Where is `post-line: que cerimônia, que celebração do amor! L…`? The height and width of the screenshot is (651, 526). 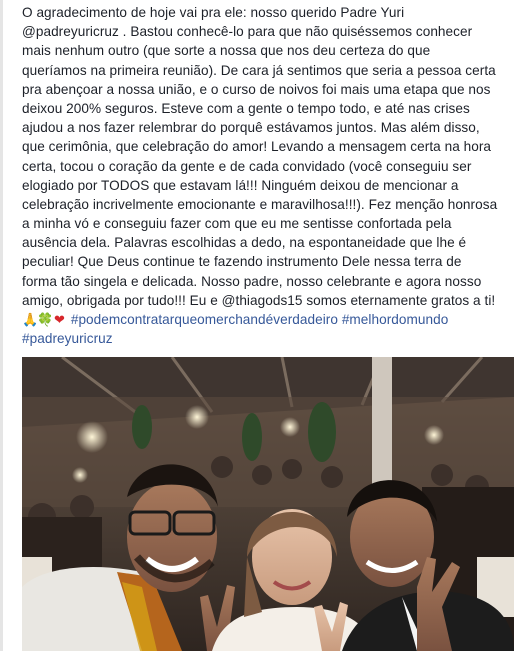 post-line: que cerimônia, que celebração do amor! L… is located at coordinates (257, 147).